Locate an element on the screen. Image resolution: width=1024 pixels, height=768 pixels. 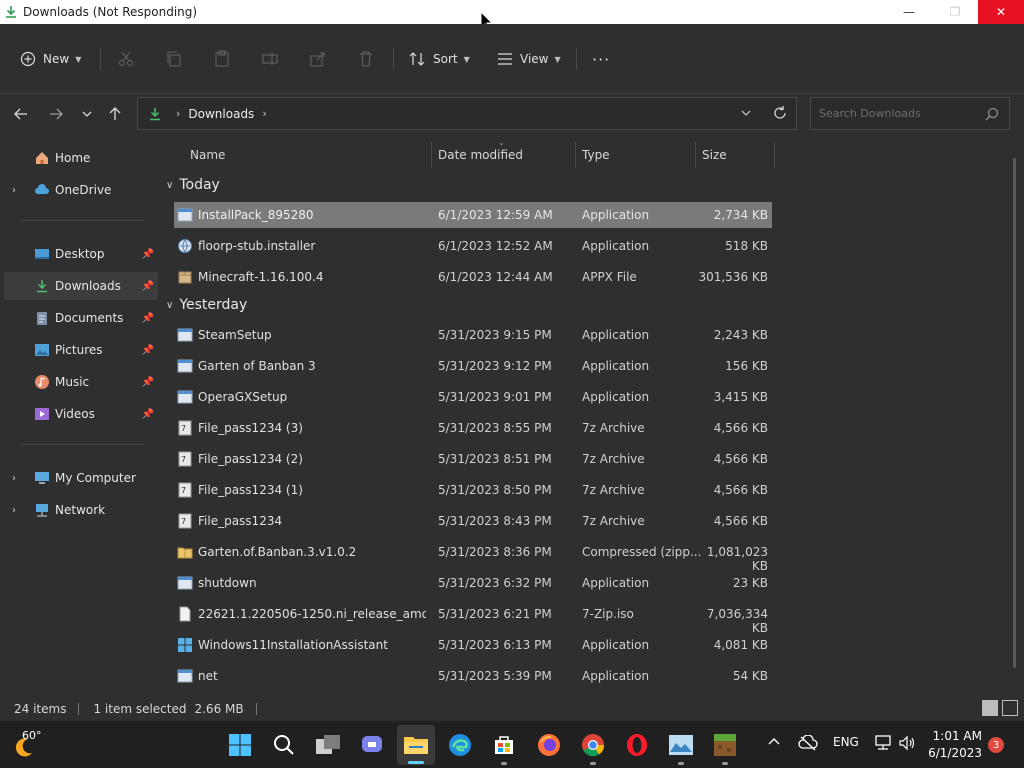
rename-icon is located at coordinates (270, 59).